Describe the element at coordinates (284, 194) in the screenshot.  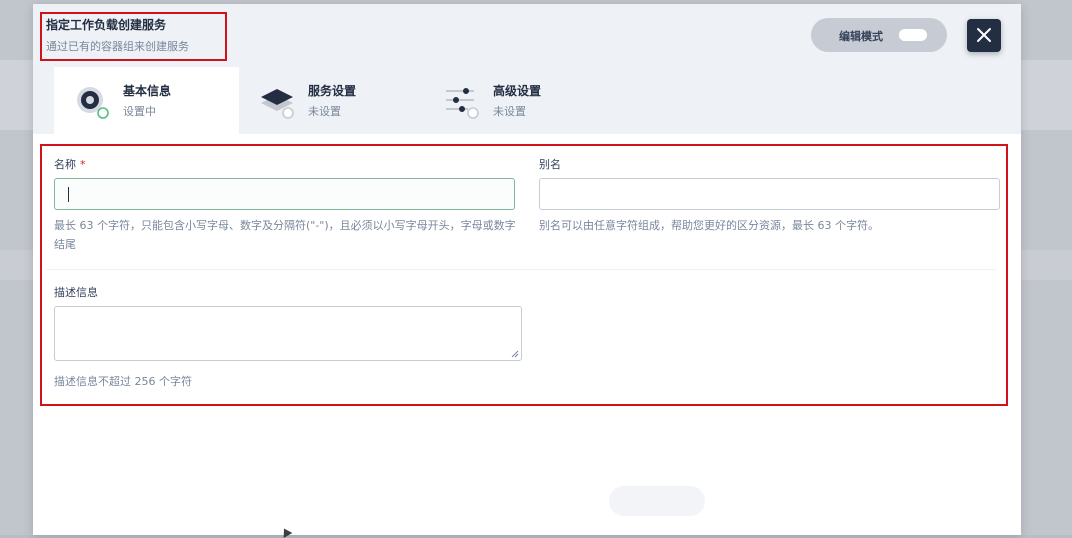
I see `name-input` at that location.